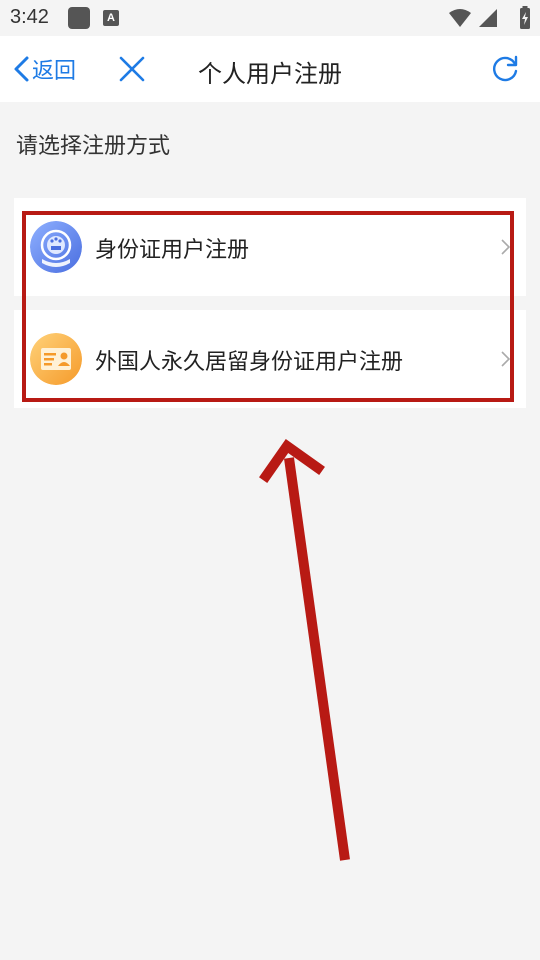 The width and height of the screenshot is (540, 960). I want to click on close-button, so click(132, 69).